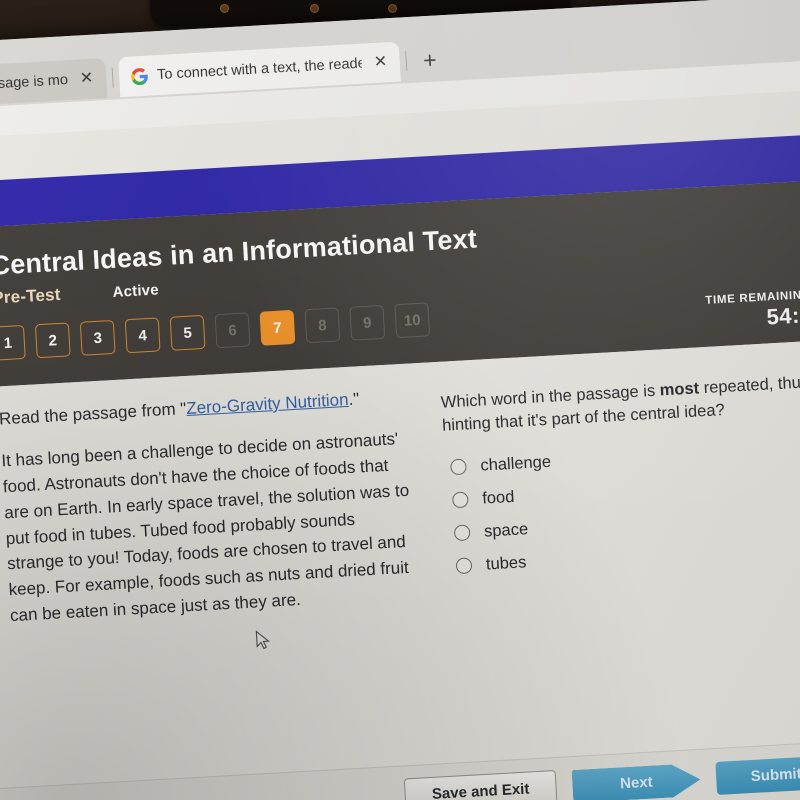 The width and height of the screenshot is (800, 800). I want to click on answer-choice-list: challenge food space tubes, so click(622, 507).